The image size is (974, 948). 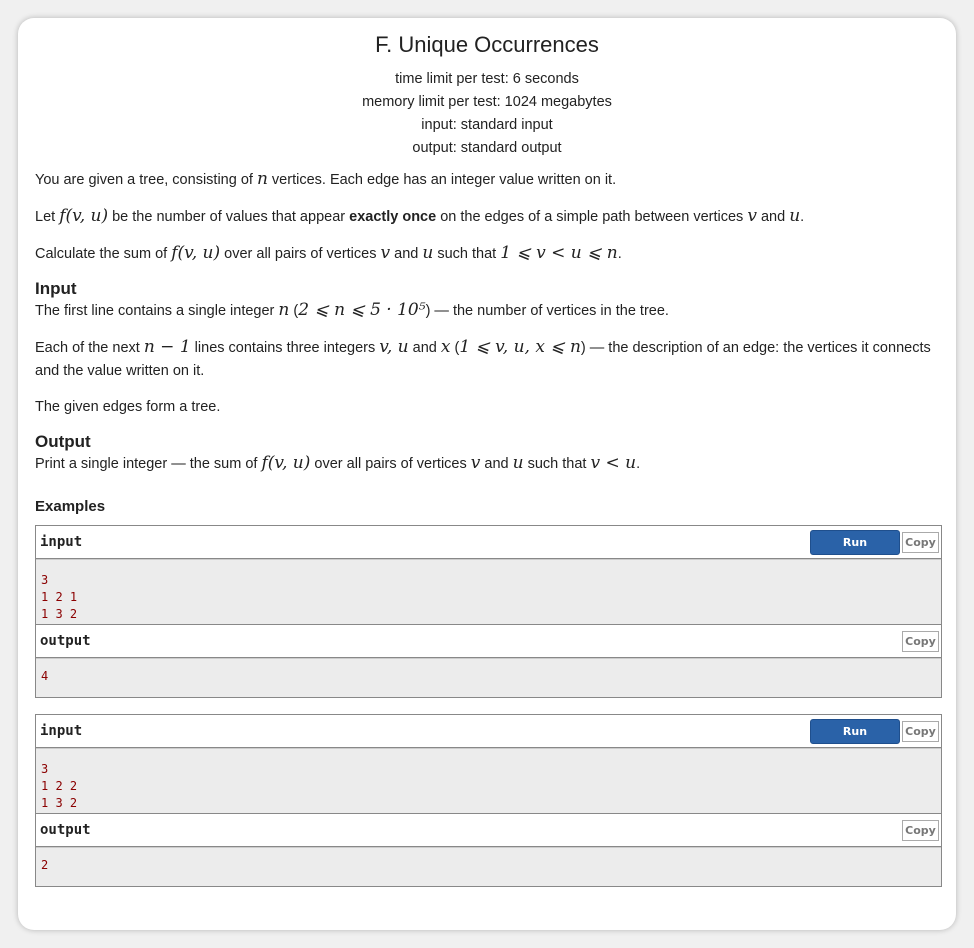 What do you see at coordinates (394, 347) in the screenshot?
I see `math-expression: v, u` at bounding box center [394, 347].